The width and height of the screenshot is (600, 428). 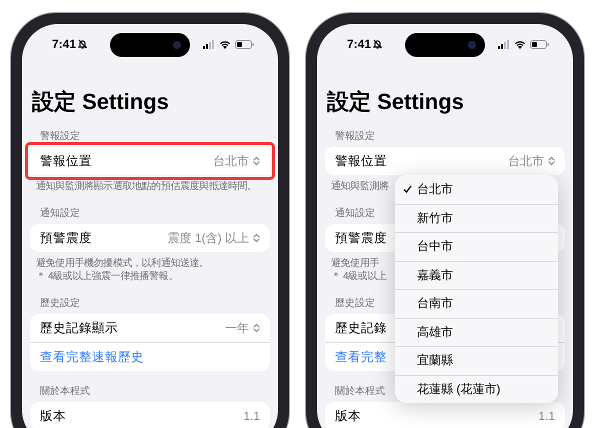 I want to click on row-label: 歷史記錄顯示, so click(x=79, y=328).